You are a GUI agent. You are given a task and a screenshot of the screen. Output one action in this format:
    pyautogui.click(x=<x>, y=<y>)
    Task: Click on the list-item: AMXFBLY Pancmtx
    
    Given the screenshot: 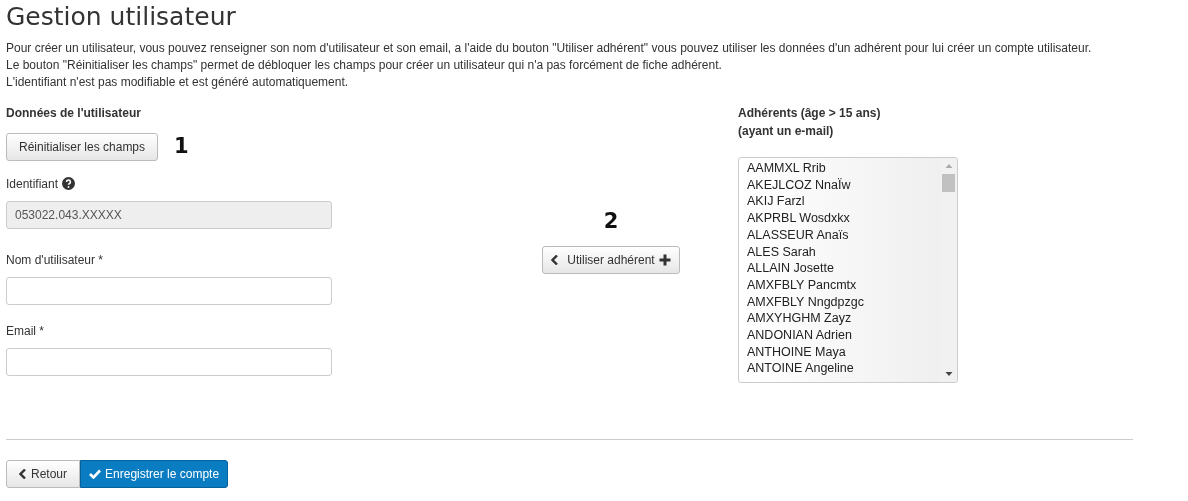 What is the action you would take?
    pyautogui.click(x=839, y=285)
    